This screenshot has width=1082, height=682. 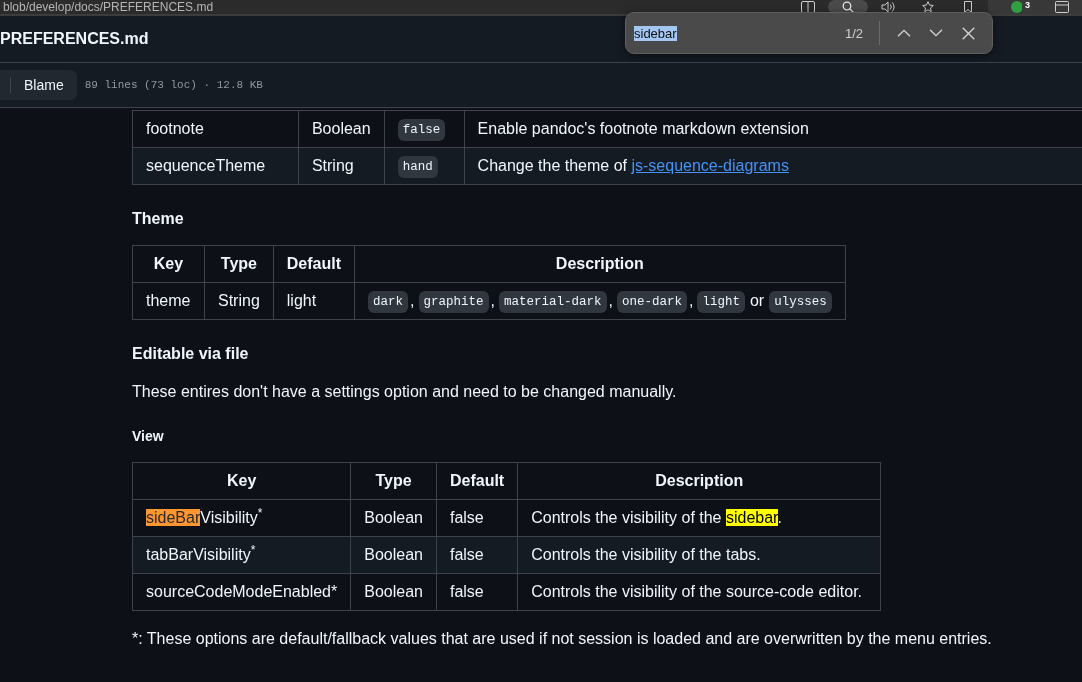 I want to click on match-count: 1/2, so click(x=853, y=33).